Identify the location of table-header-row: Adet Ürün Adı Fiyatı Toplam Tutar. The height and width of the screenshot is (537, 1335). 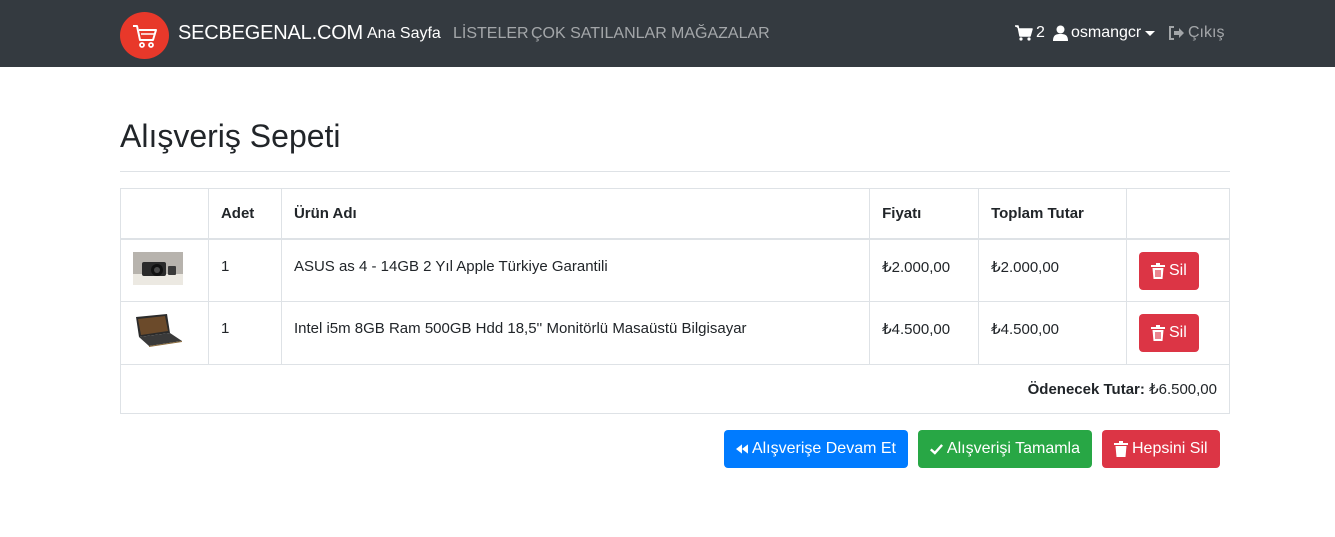
(675, 214).